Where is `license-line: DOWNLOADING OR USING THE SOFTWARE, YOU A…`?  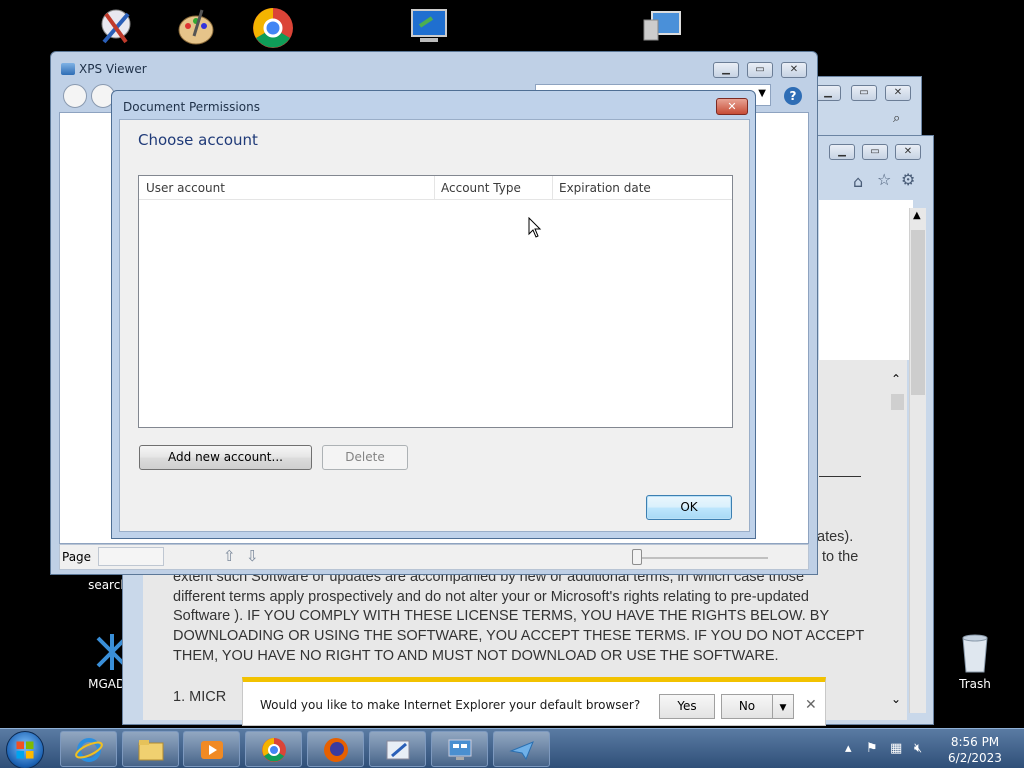 license-line: DOWNLOADING OR USING THE SOFTWARE, YOU A… is located at coordinates (519, 636).